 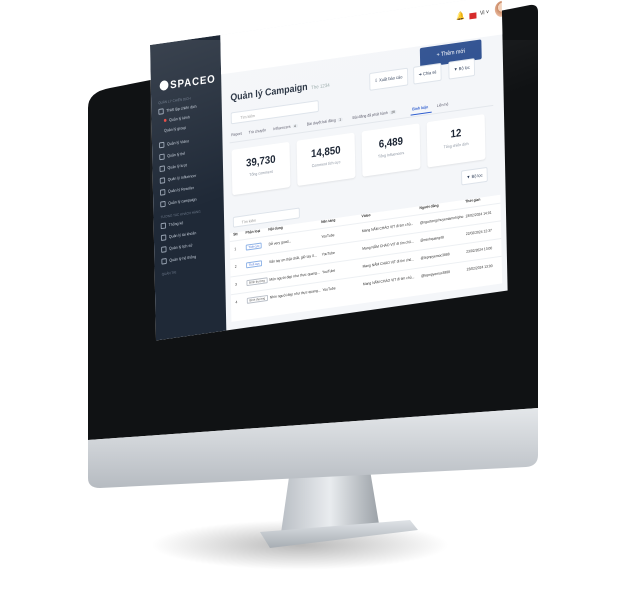 I want to click on sidebar-item-channel: Quản lý kênh, so click(x=176, y=118).